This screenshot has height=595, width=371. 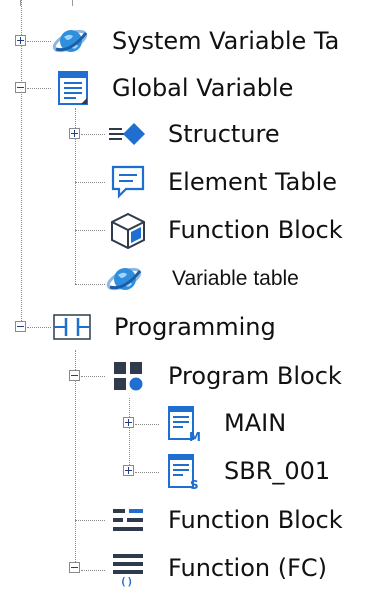 I want to click on node-label: SBR_001, so click(x=277, y=471).